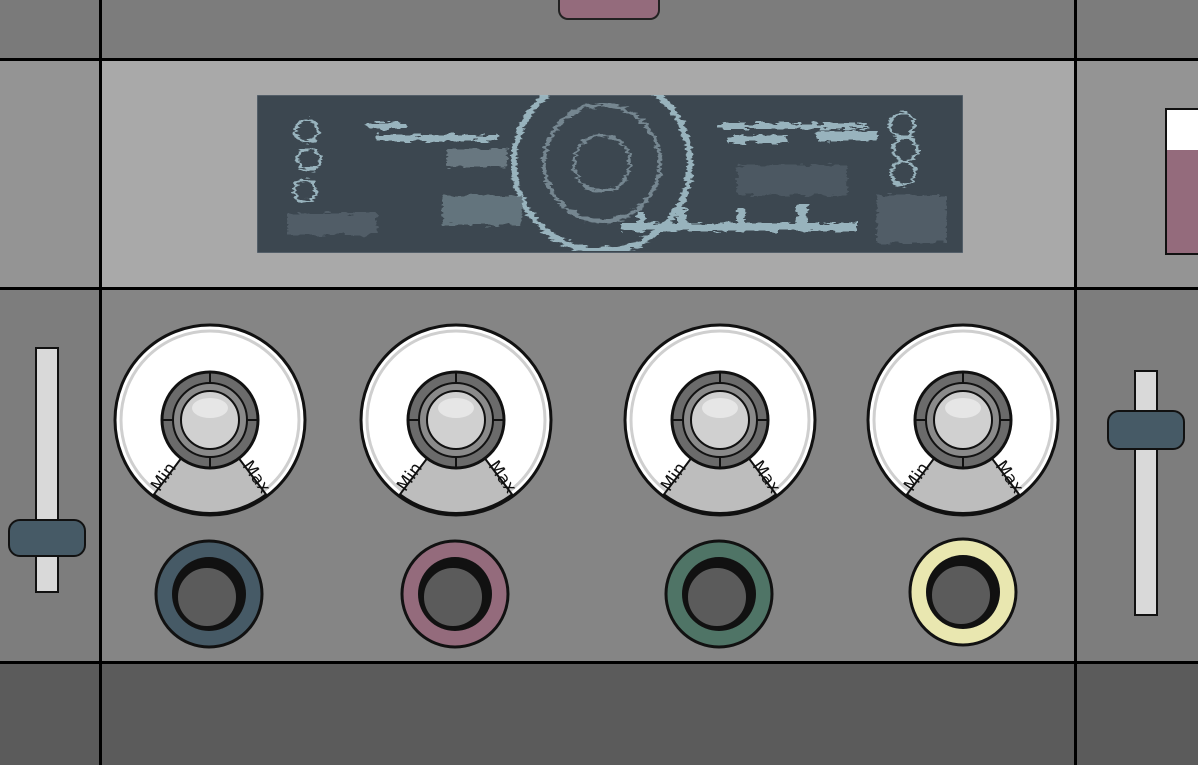 This screenshot has width=1198, height=765. What do you see at coordinates (210, 420) in the screenshot?
I see `knob-1: Min Max` at bounding box center [210, 420].